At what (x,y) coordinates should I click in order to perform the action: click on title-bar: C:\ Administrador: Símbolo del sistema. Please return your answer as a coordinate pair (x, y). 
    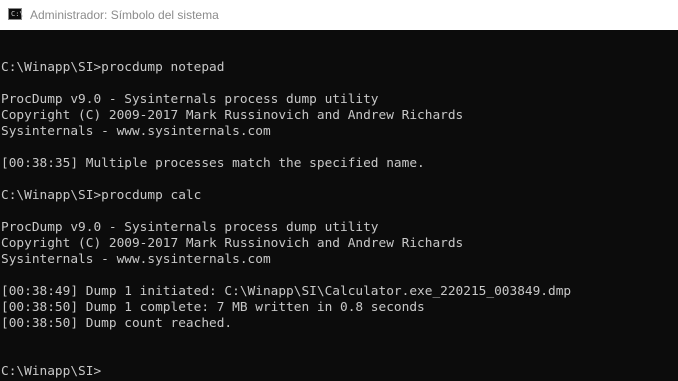
    Looking at the image, I should click on (339, 15).